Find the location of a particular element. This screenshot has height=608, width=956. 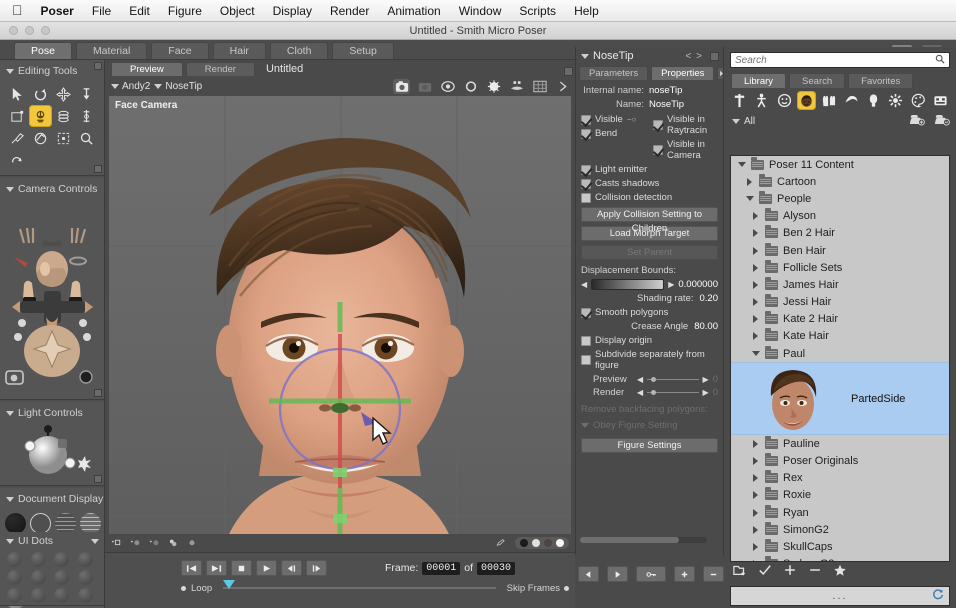

menu-item-figure: Figure is located at coordinates (185, 11).